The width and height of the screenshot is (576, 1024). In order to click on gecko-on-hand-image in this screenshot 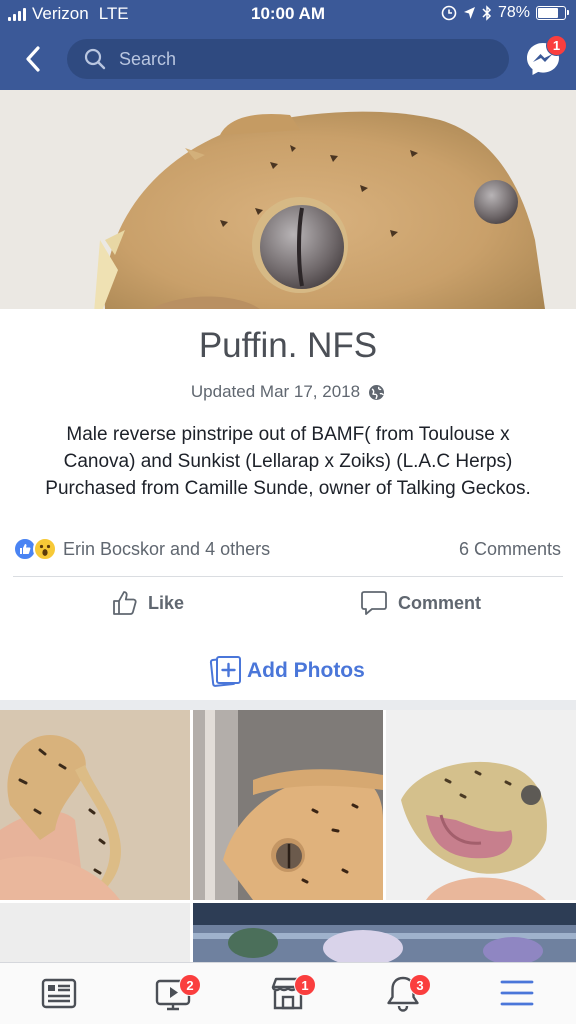, I will do `click(95, 805)`.